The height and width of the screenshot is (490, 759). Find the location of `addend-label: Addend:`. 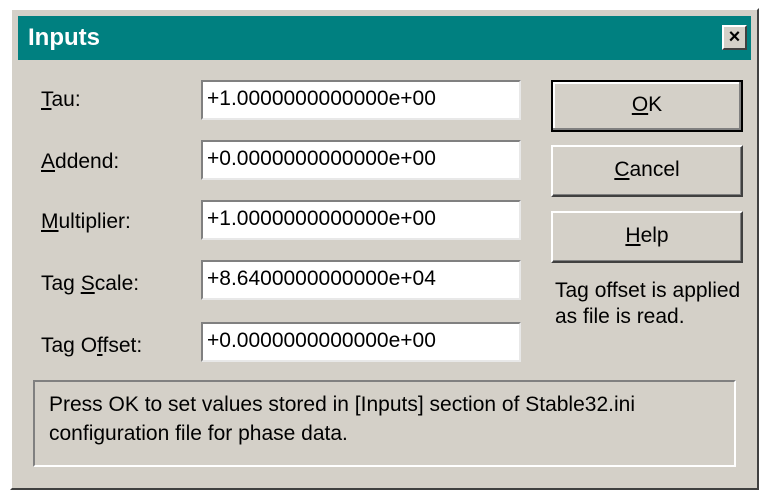

addend-label: Addend: is located at coordinates (80, 161).